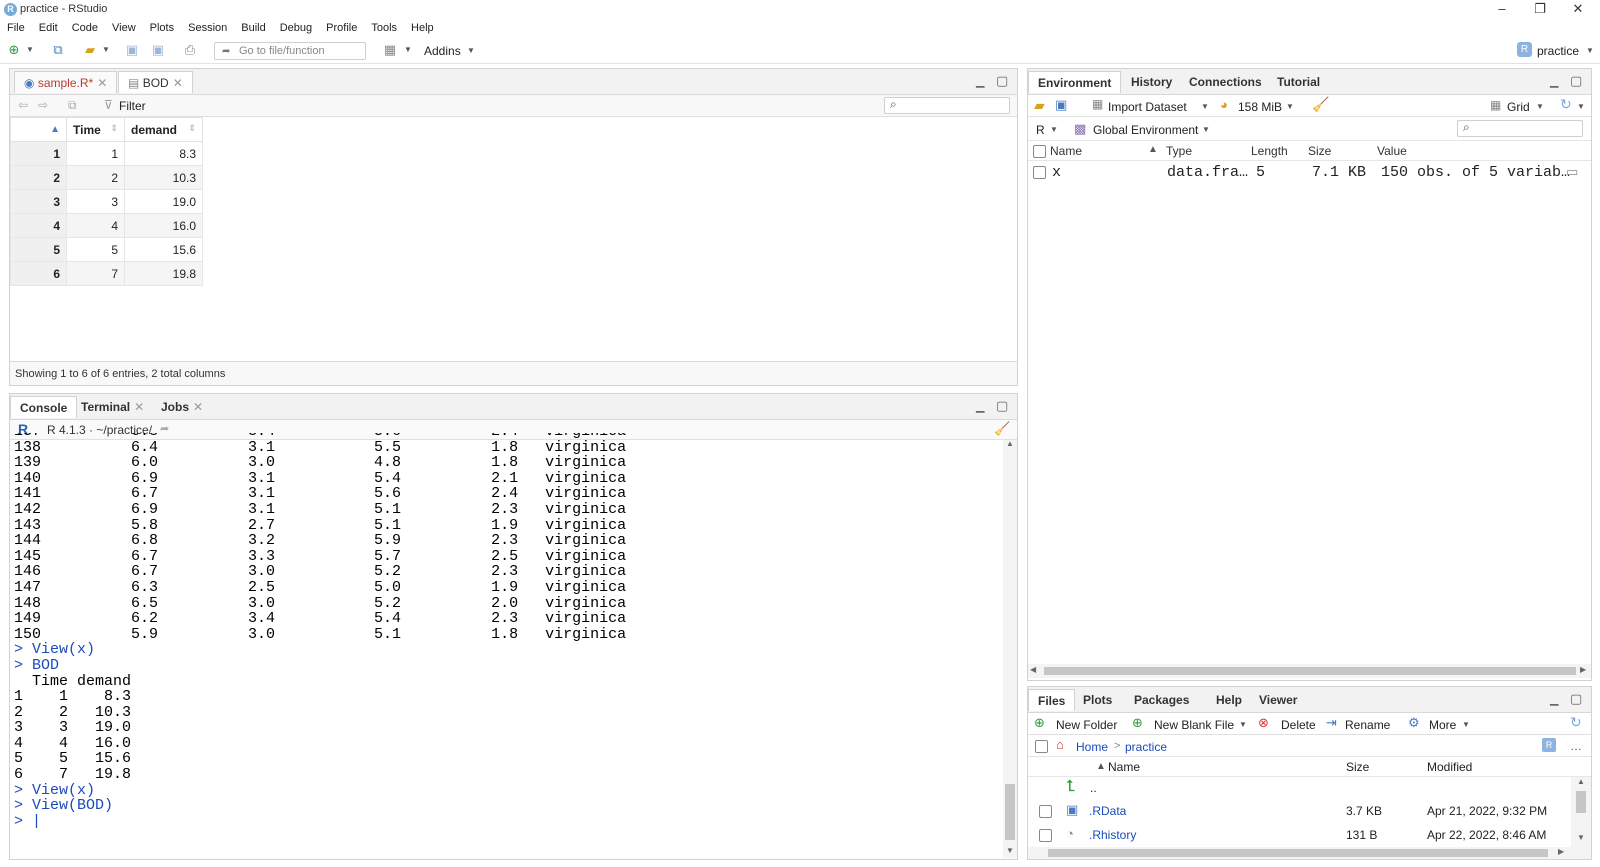 The height and width of the screenshot is (867, 1600). Describe the element at coordinates (1112, 835) in the screenshot. I see `file-name: .Rhistory` at that location.